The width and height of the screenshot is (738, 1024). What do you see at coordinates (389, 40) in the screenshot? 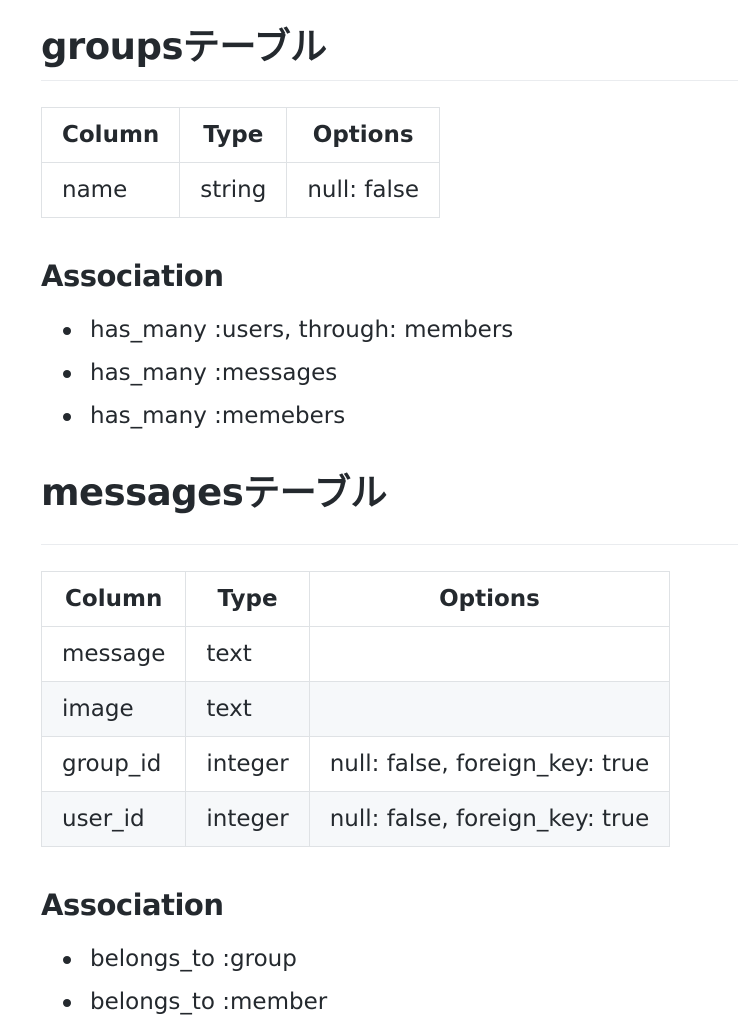
I see `groups-table-heading: groupsテーブル` at bounding box center [389, 40].